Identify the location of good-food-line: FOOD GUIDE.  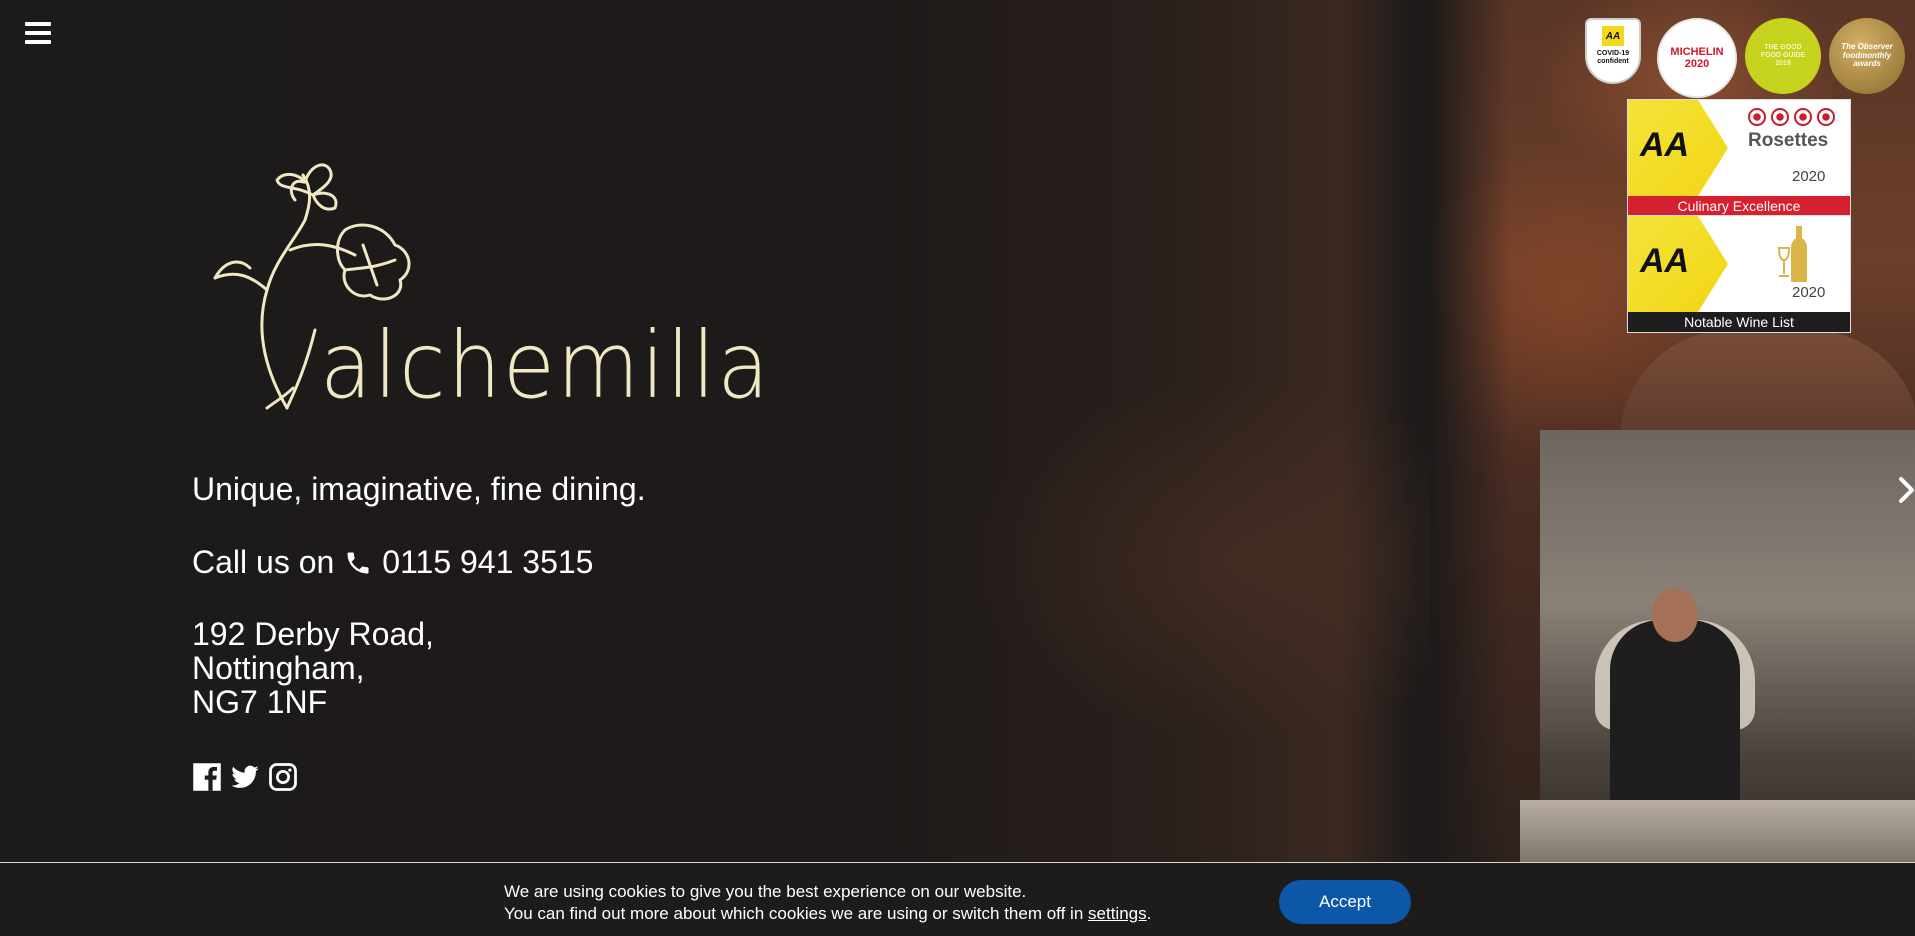
(1783, 56).